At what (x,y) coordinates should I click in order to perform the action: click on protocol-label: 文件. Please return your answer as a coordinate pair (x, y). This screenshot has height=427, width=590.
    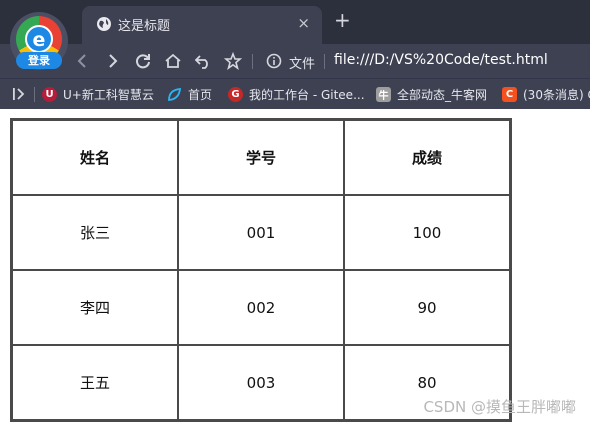
    Looking at the image, I should click on (302, 64).